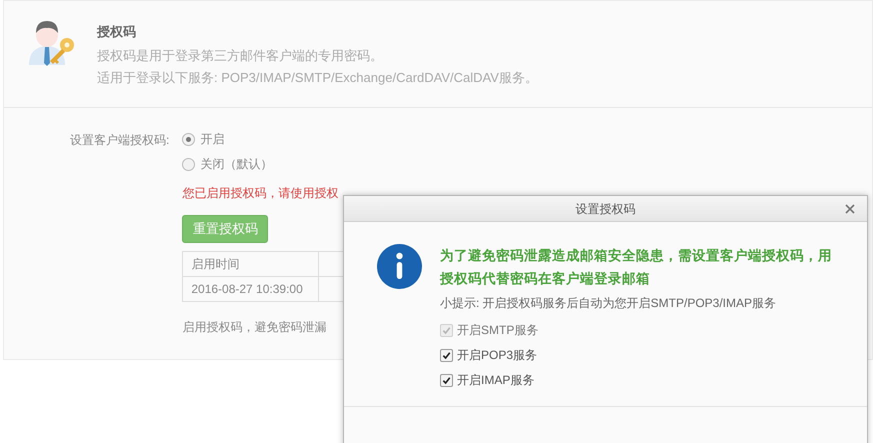 The image size is (873, 443). I want to click on description-text: 适用于登录以下服务: POP3/IMAP/SMTP/Exchange/CardDAV/CalDAV服务。, so click(317, 78).